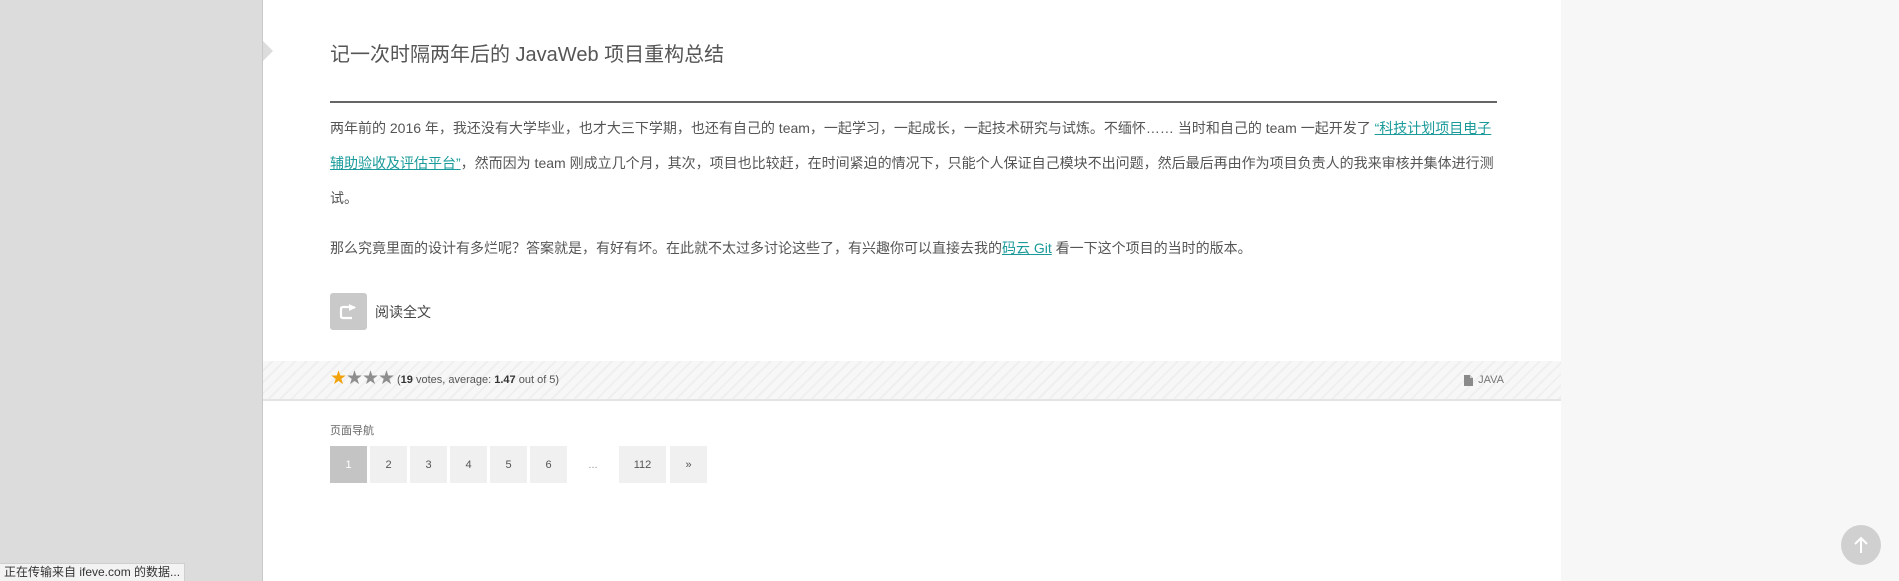 The image size is (1899, 581). I want to click on page-current: 1, so click(348, 464).